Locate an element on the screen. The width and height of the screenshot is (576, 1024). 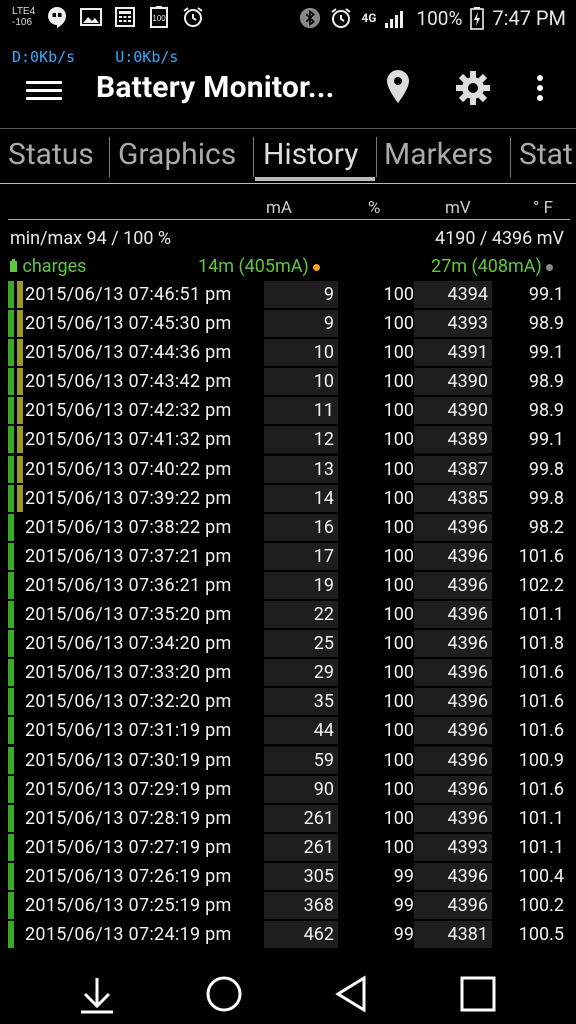
table-row: 2015/06/13 07:34:20 pm 25 100 4396 101.8 is located at coordinates (292, 644).